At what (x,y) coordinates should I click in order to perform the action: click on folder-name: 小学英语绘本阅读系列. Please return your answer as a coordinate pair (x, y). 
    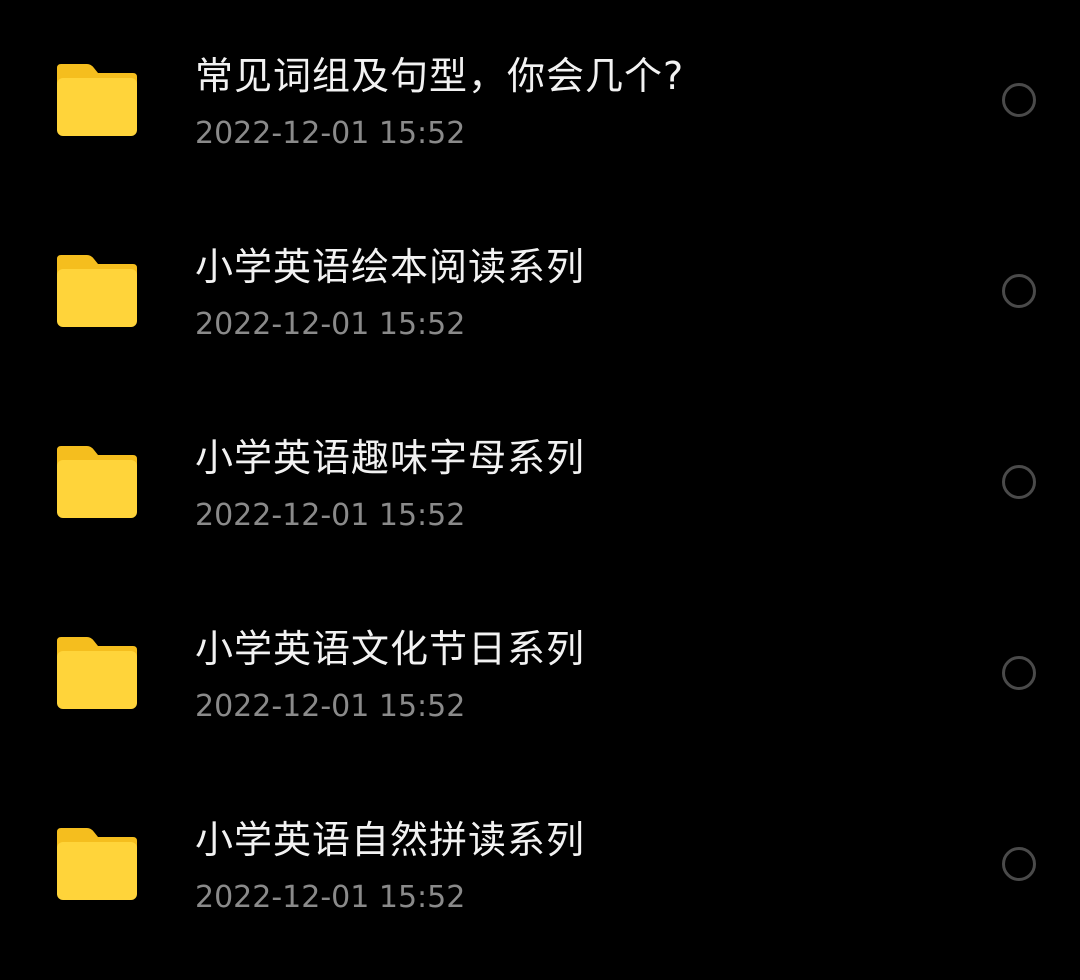
    Looking at the image, I should click on (390, 267).